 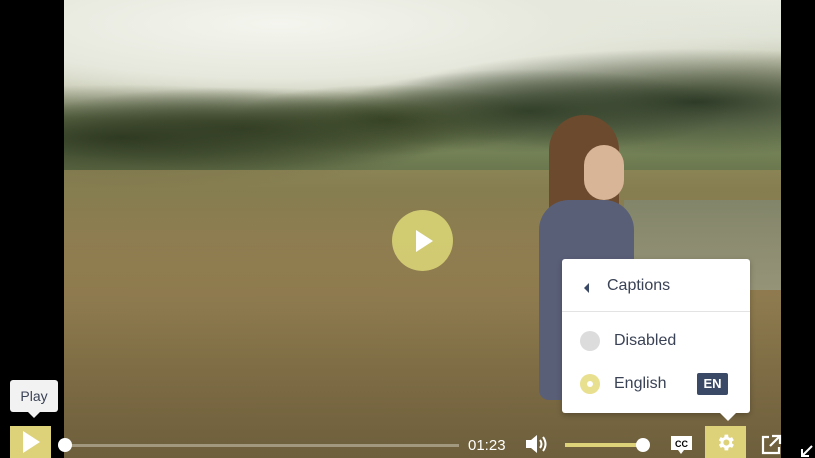 I want to click on radio-icon, so click(x=590, y=341).